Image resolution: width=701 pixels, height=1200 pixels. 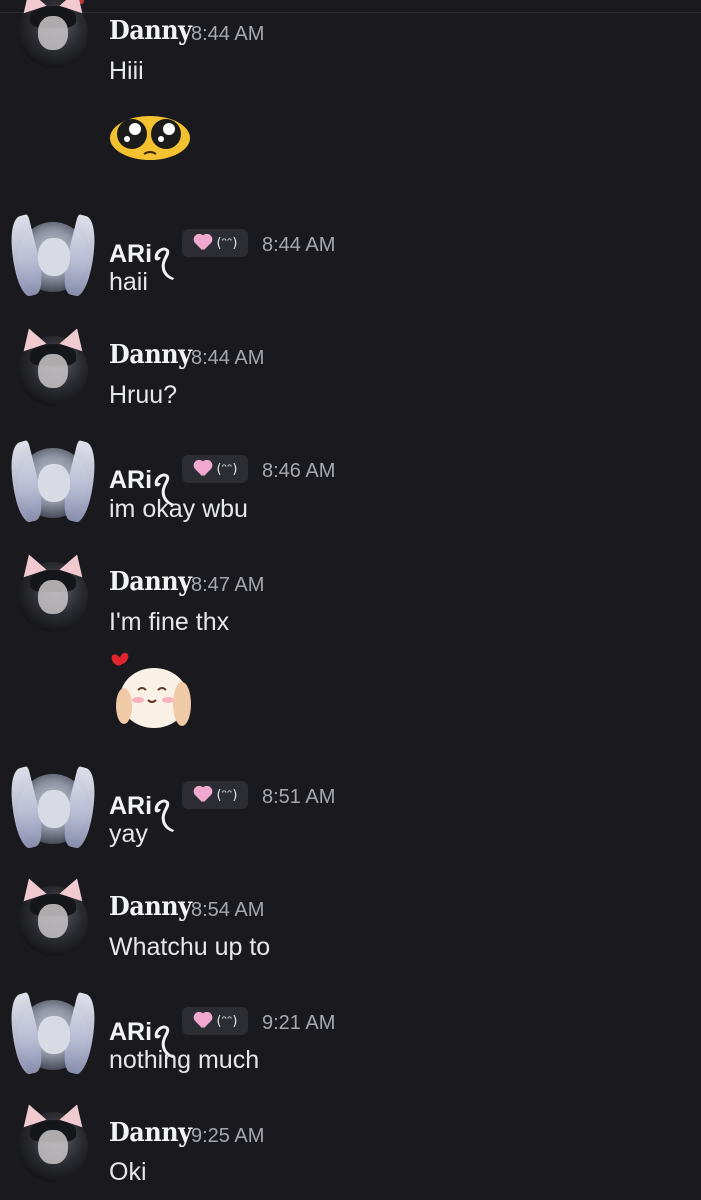 What do you see at coordinates (299, 1023) in the screenshot?
I see `timestamp: 9:21 AM` at bounding box center [299, 1023].